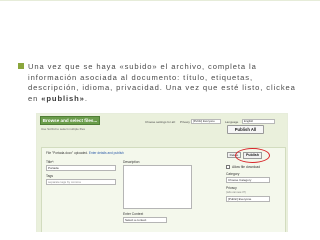  I want to click on context-label: Enter Context, so click(133, 214).